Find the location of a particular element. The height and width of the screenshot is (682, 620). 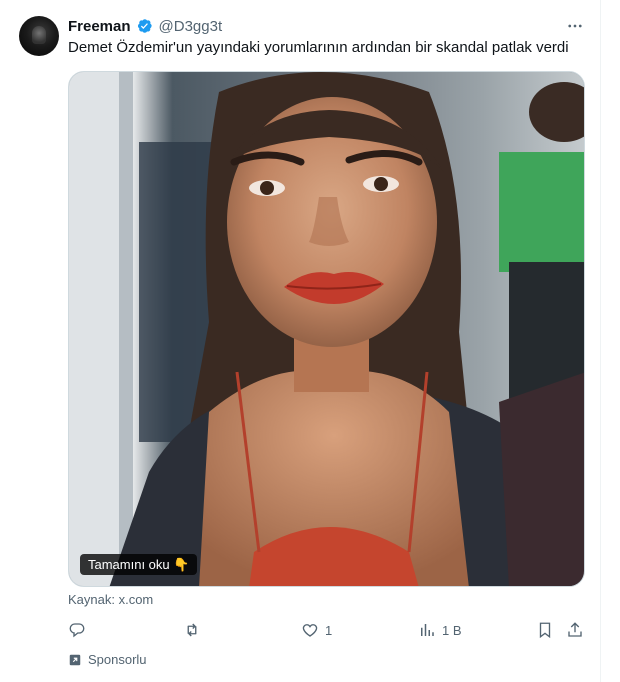

share-icon is located at coordinates (575, 629).